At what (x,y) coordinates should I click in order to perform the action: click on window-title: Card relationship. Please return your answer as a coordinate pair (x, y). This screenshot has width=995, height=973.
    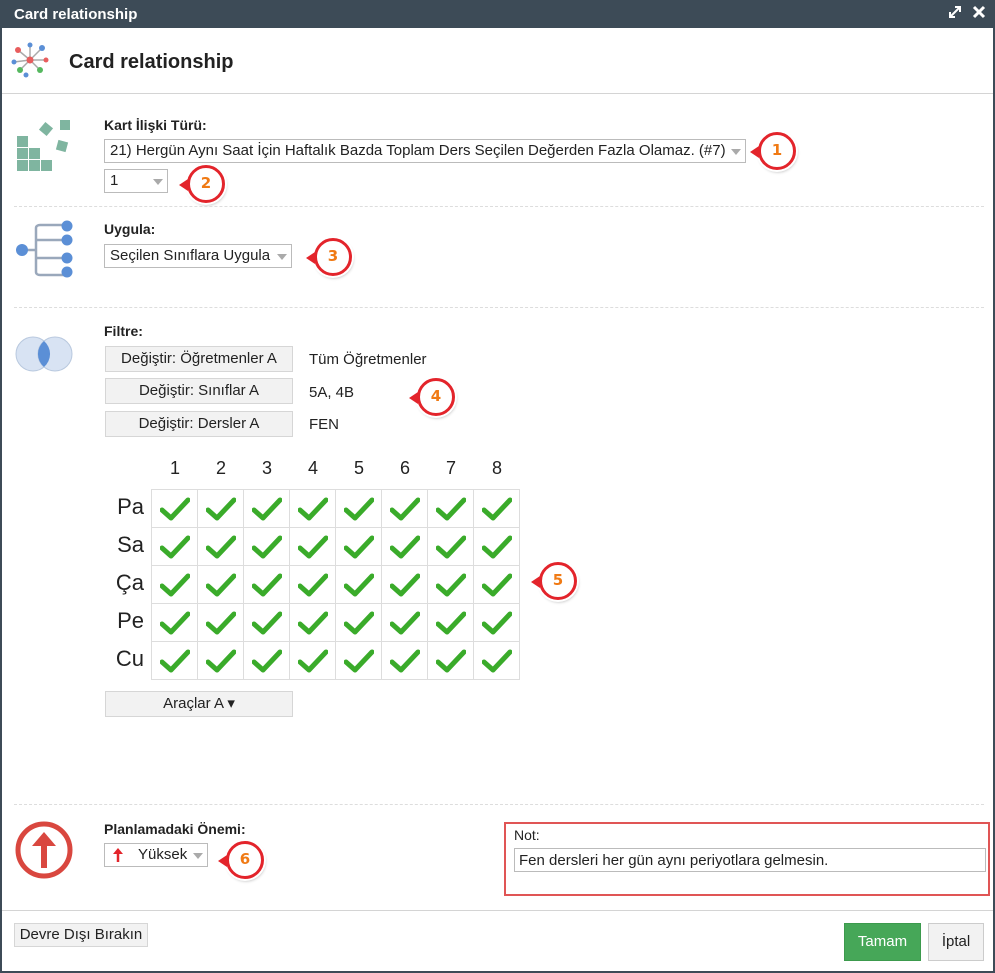
    Looking at the image, I should click on (76, 14).